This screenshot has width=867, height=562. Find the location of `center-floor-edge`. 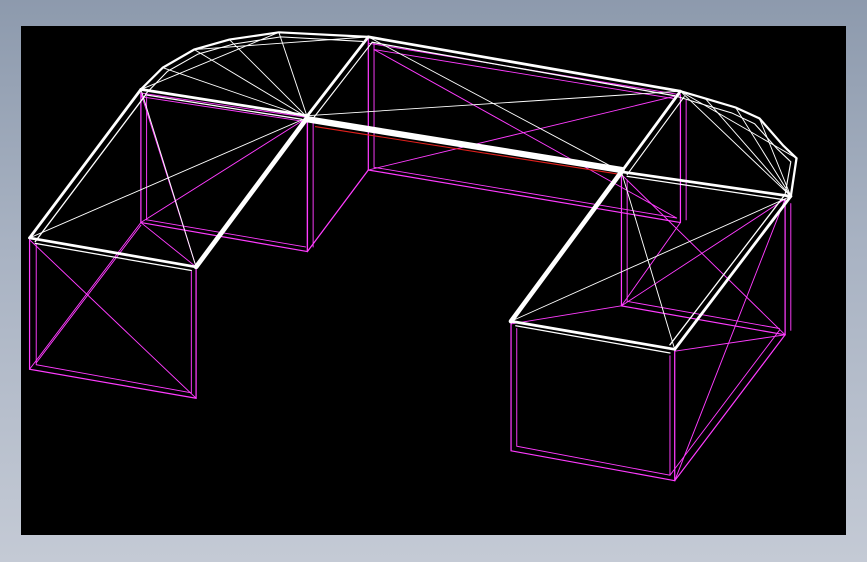

center-floor-edge is located at coordinates (337, 211).